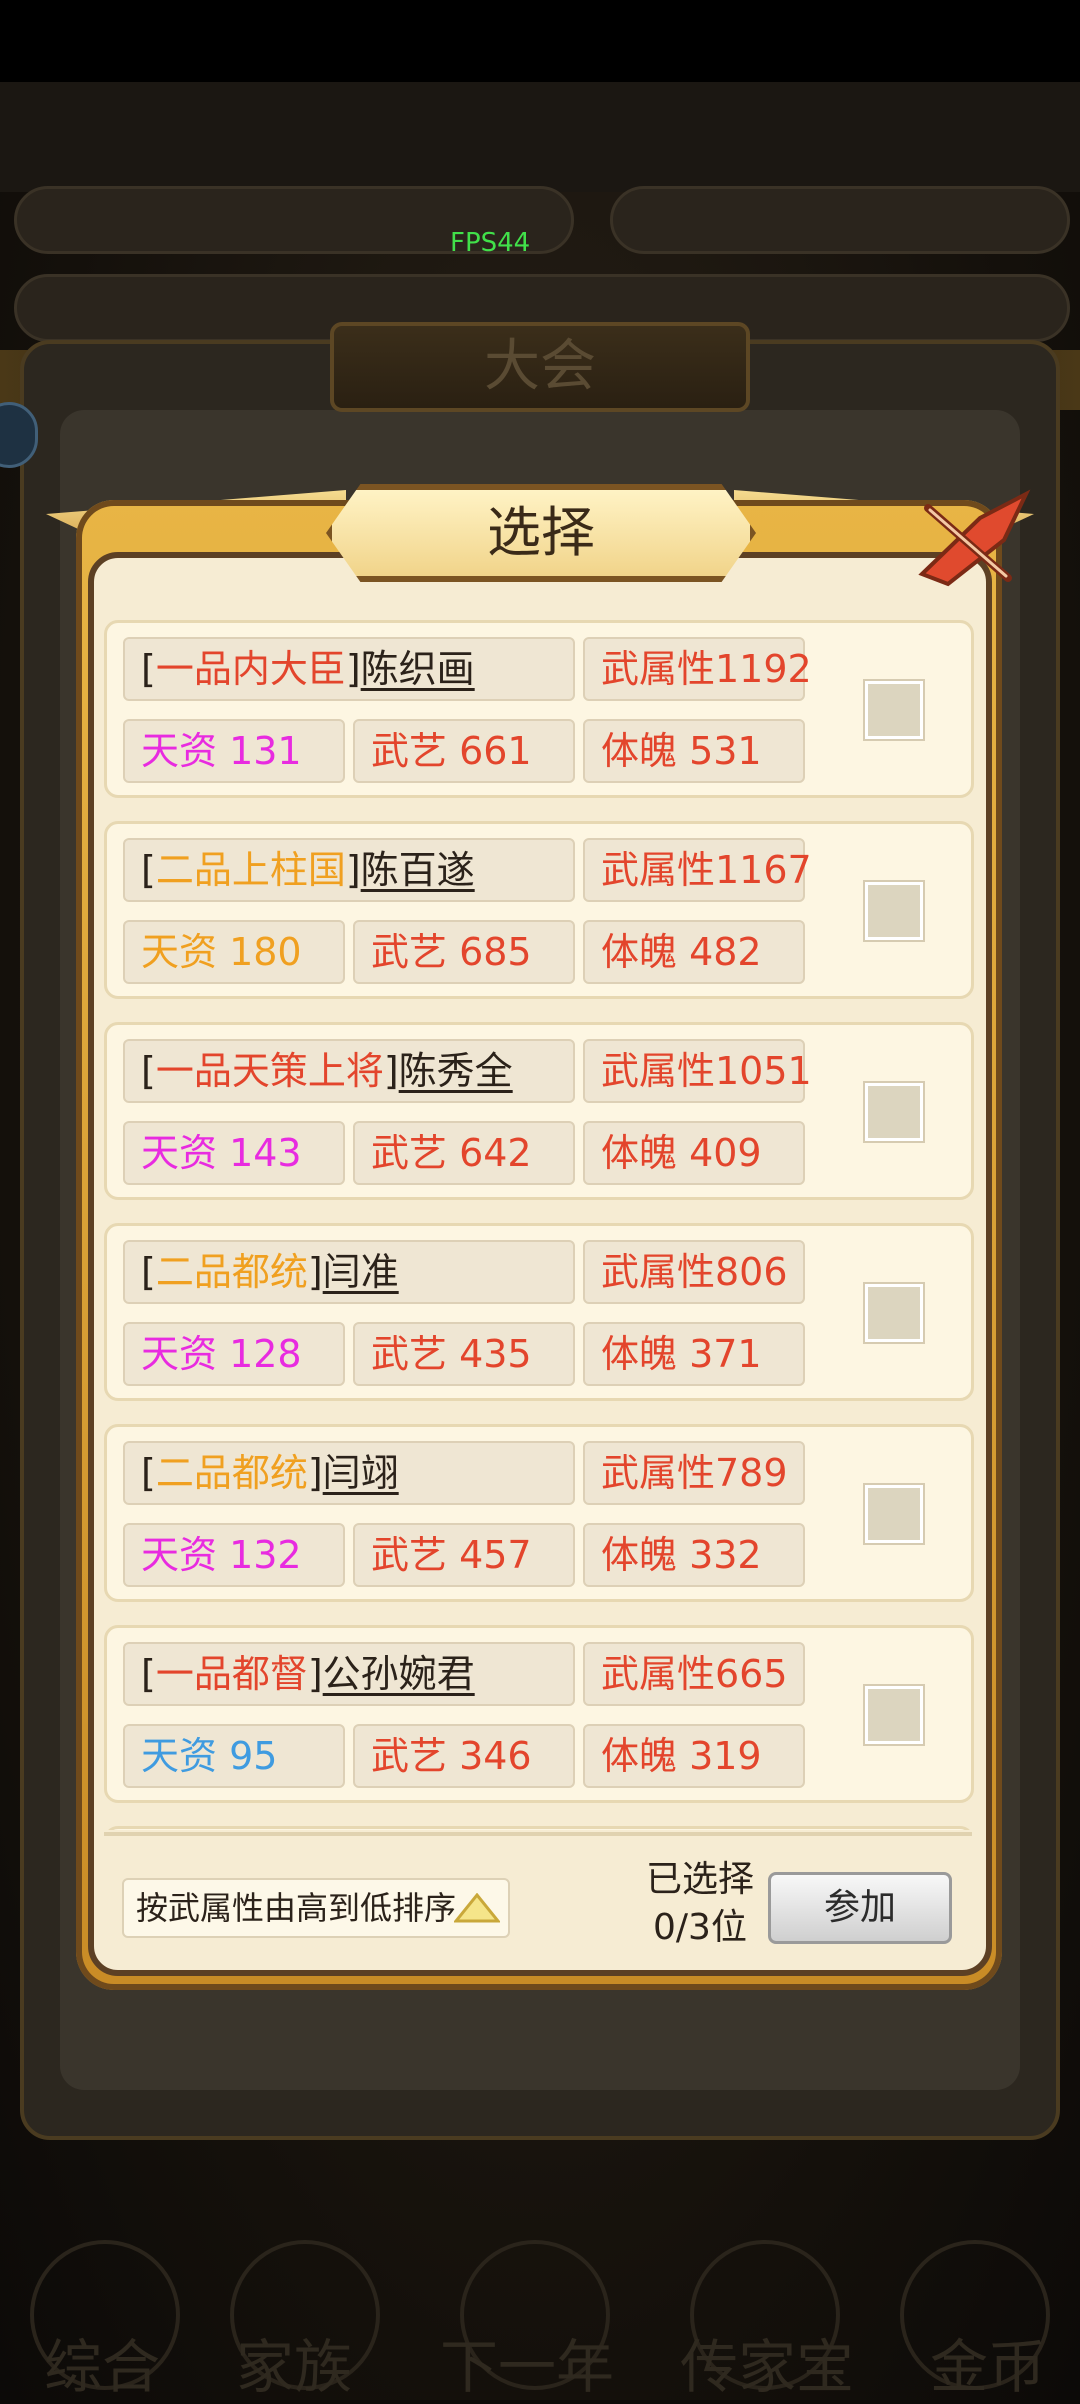 The image size is (1080, 2404). What do you see at coordinates (539, 1513) in the screenshot?
I see `candidate-row: [二品都统]闫翊 武属性789 天资 132 武艺 457 体魄 332` at bounding box center [539, 1513].